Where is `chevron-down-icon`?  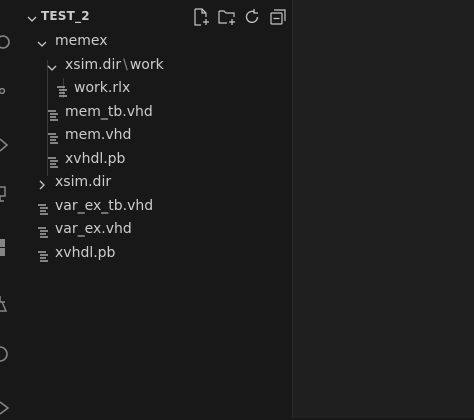
chevron-down-icon is located at coordinates (32, 19).